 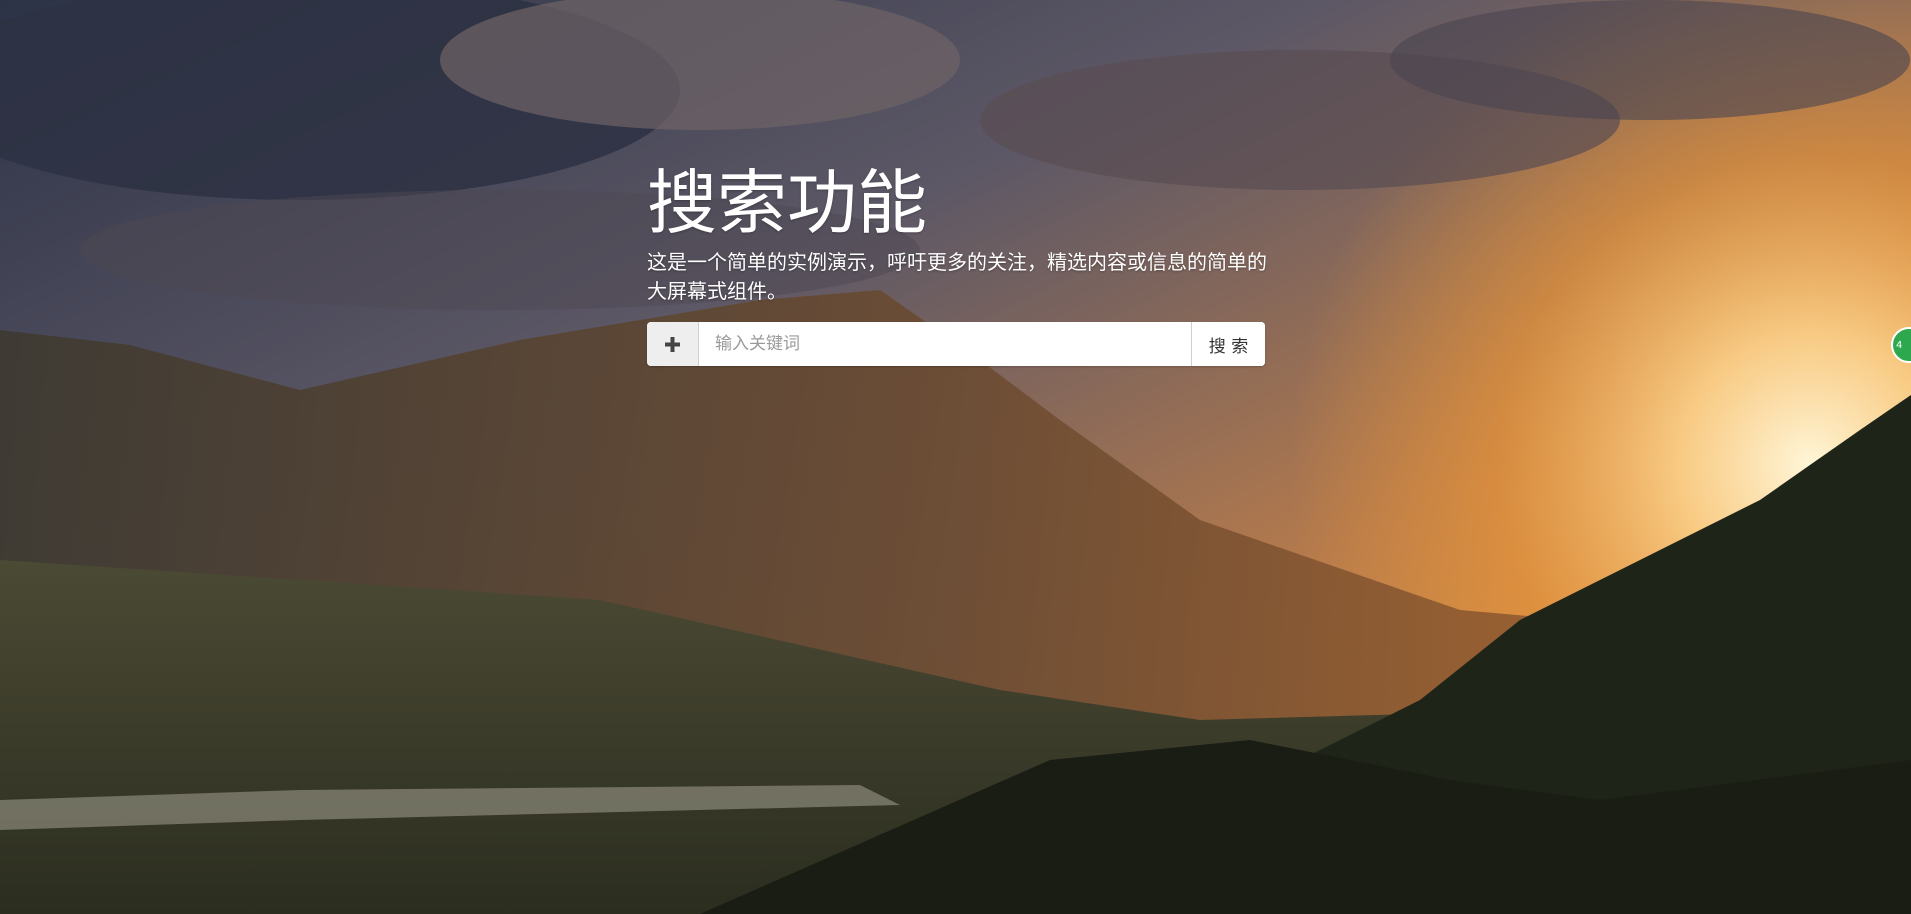 I want to click on plus-icon, so click(x=672, y=344).